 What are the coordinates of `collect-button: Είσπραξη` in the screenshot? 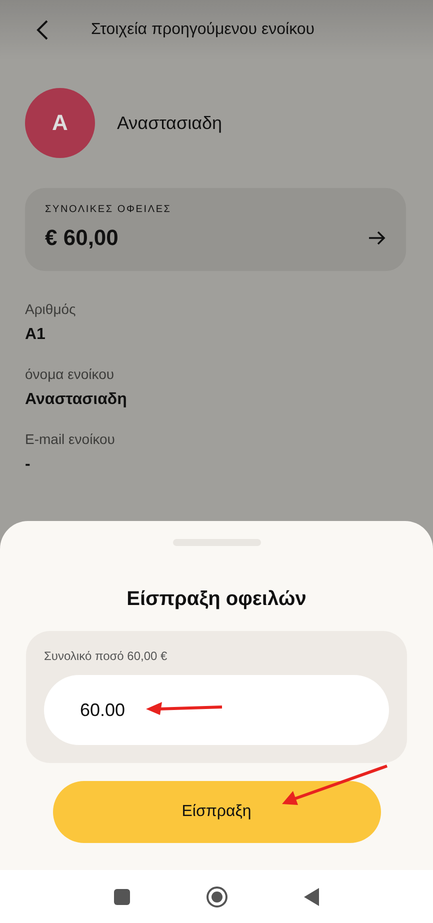 It's located at (216, 812).